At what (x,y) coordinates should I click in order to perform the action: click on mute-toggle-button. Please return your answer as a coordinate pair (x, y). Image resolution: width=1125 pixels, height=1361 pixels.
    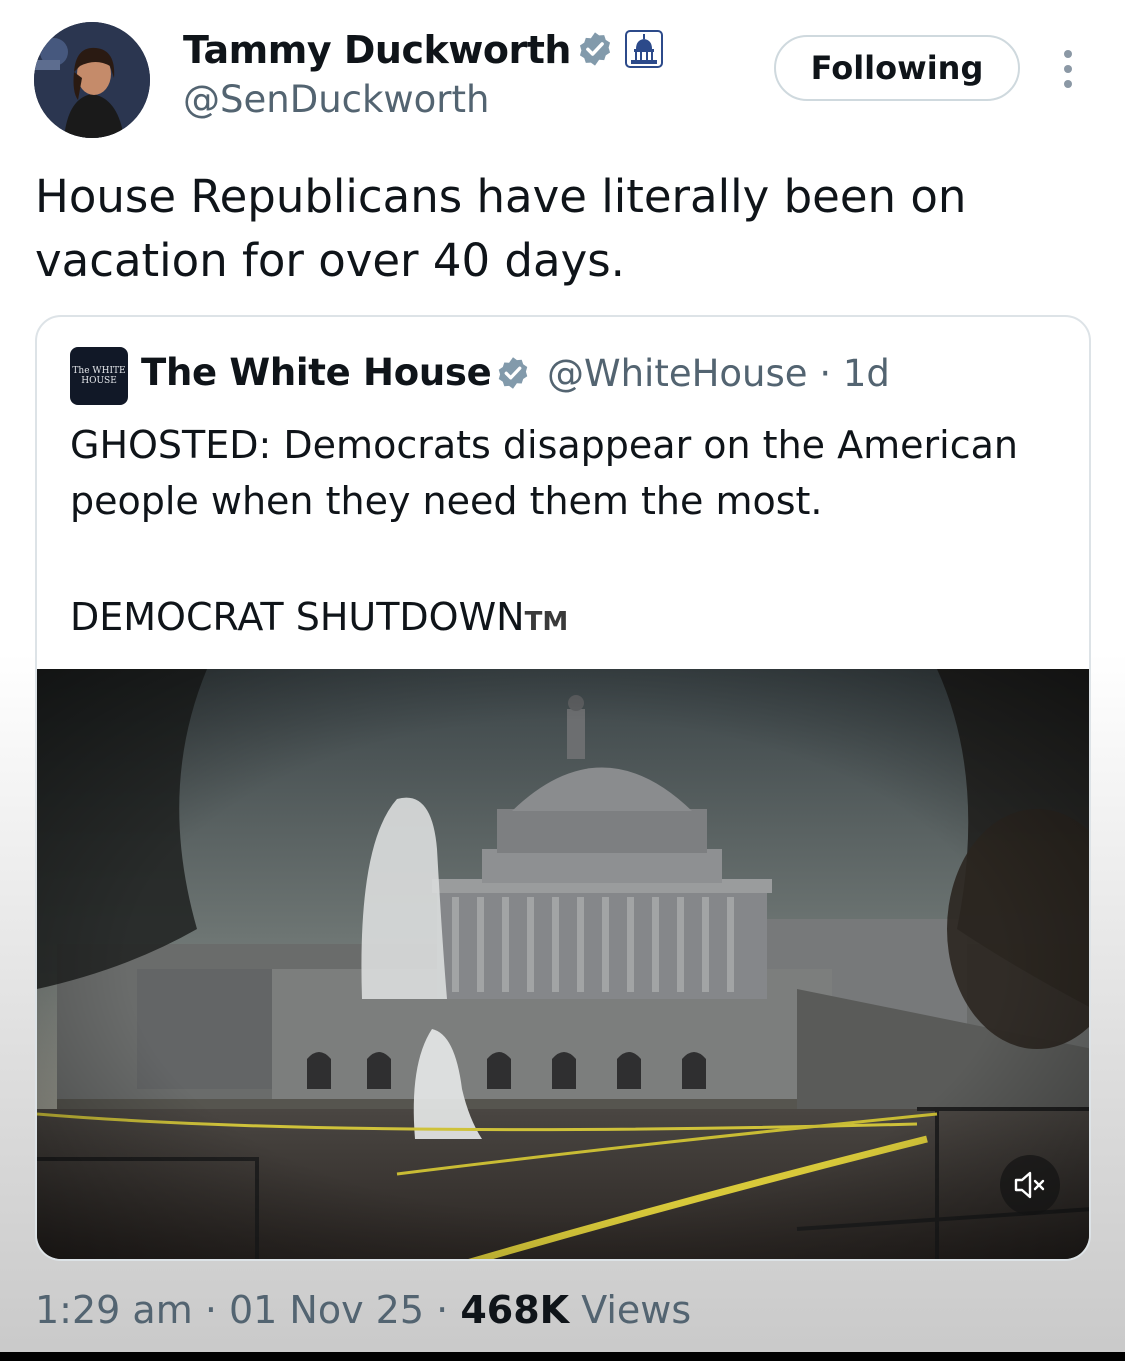
    Looking at the image, I should click on (1030, 1185).